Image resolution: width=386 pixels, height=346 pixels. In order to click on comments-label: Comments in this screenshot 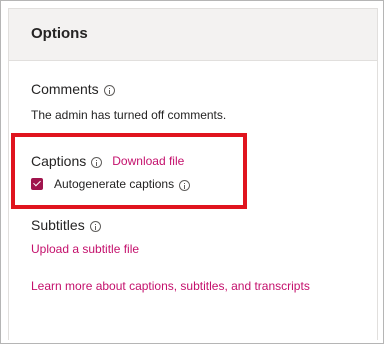, I will do `click(65, 89)`.